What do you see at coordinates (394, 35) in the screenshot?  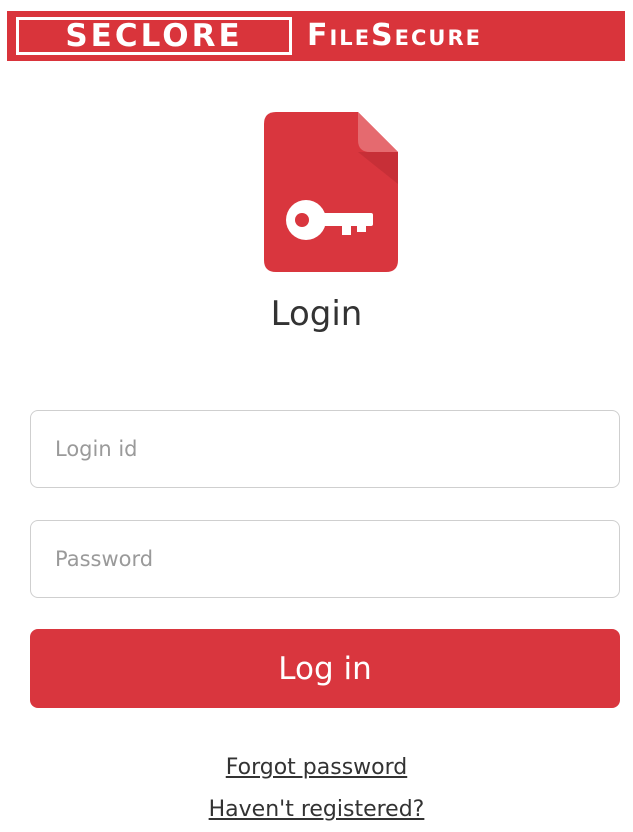 I see `product-name: FileSecure` at bounding box center [394, 35].